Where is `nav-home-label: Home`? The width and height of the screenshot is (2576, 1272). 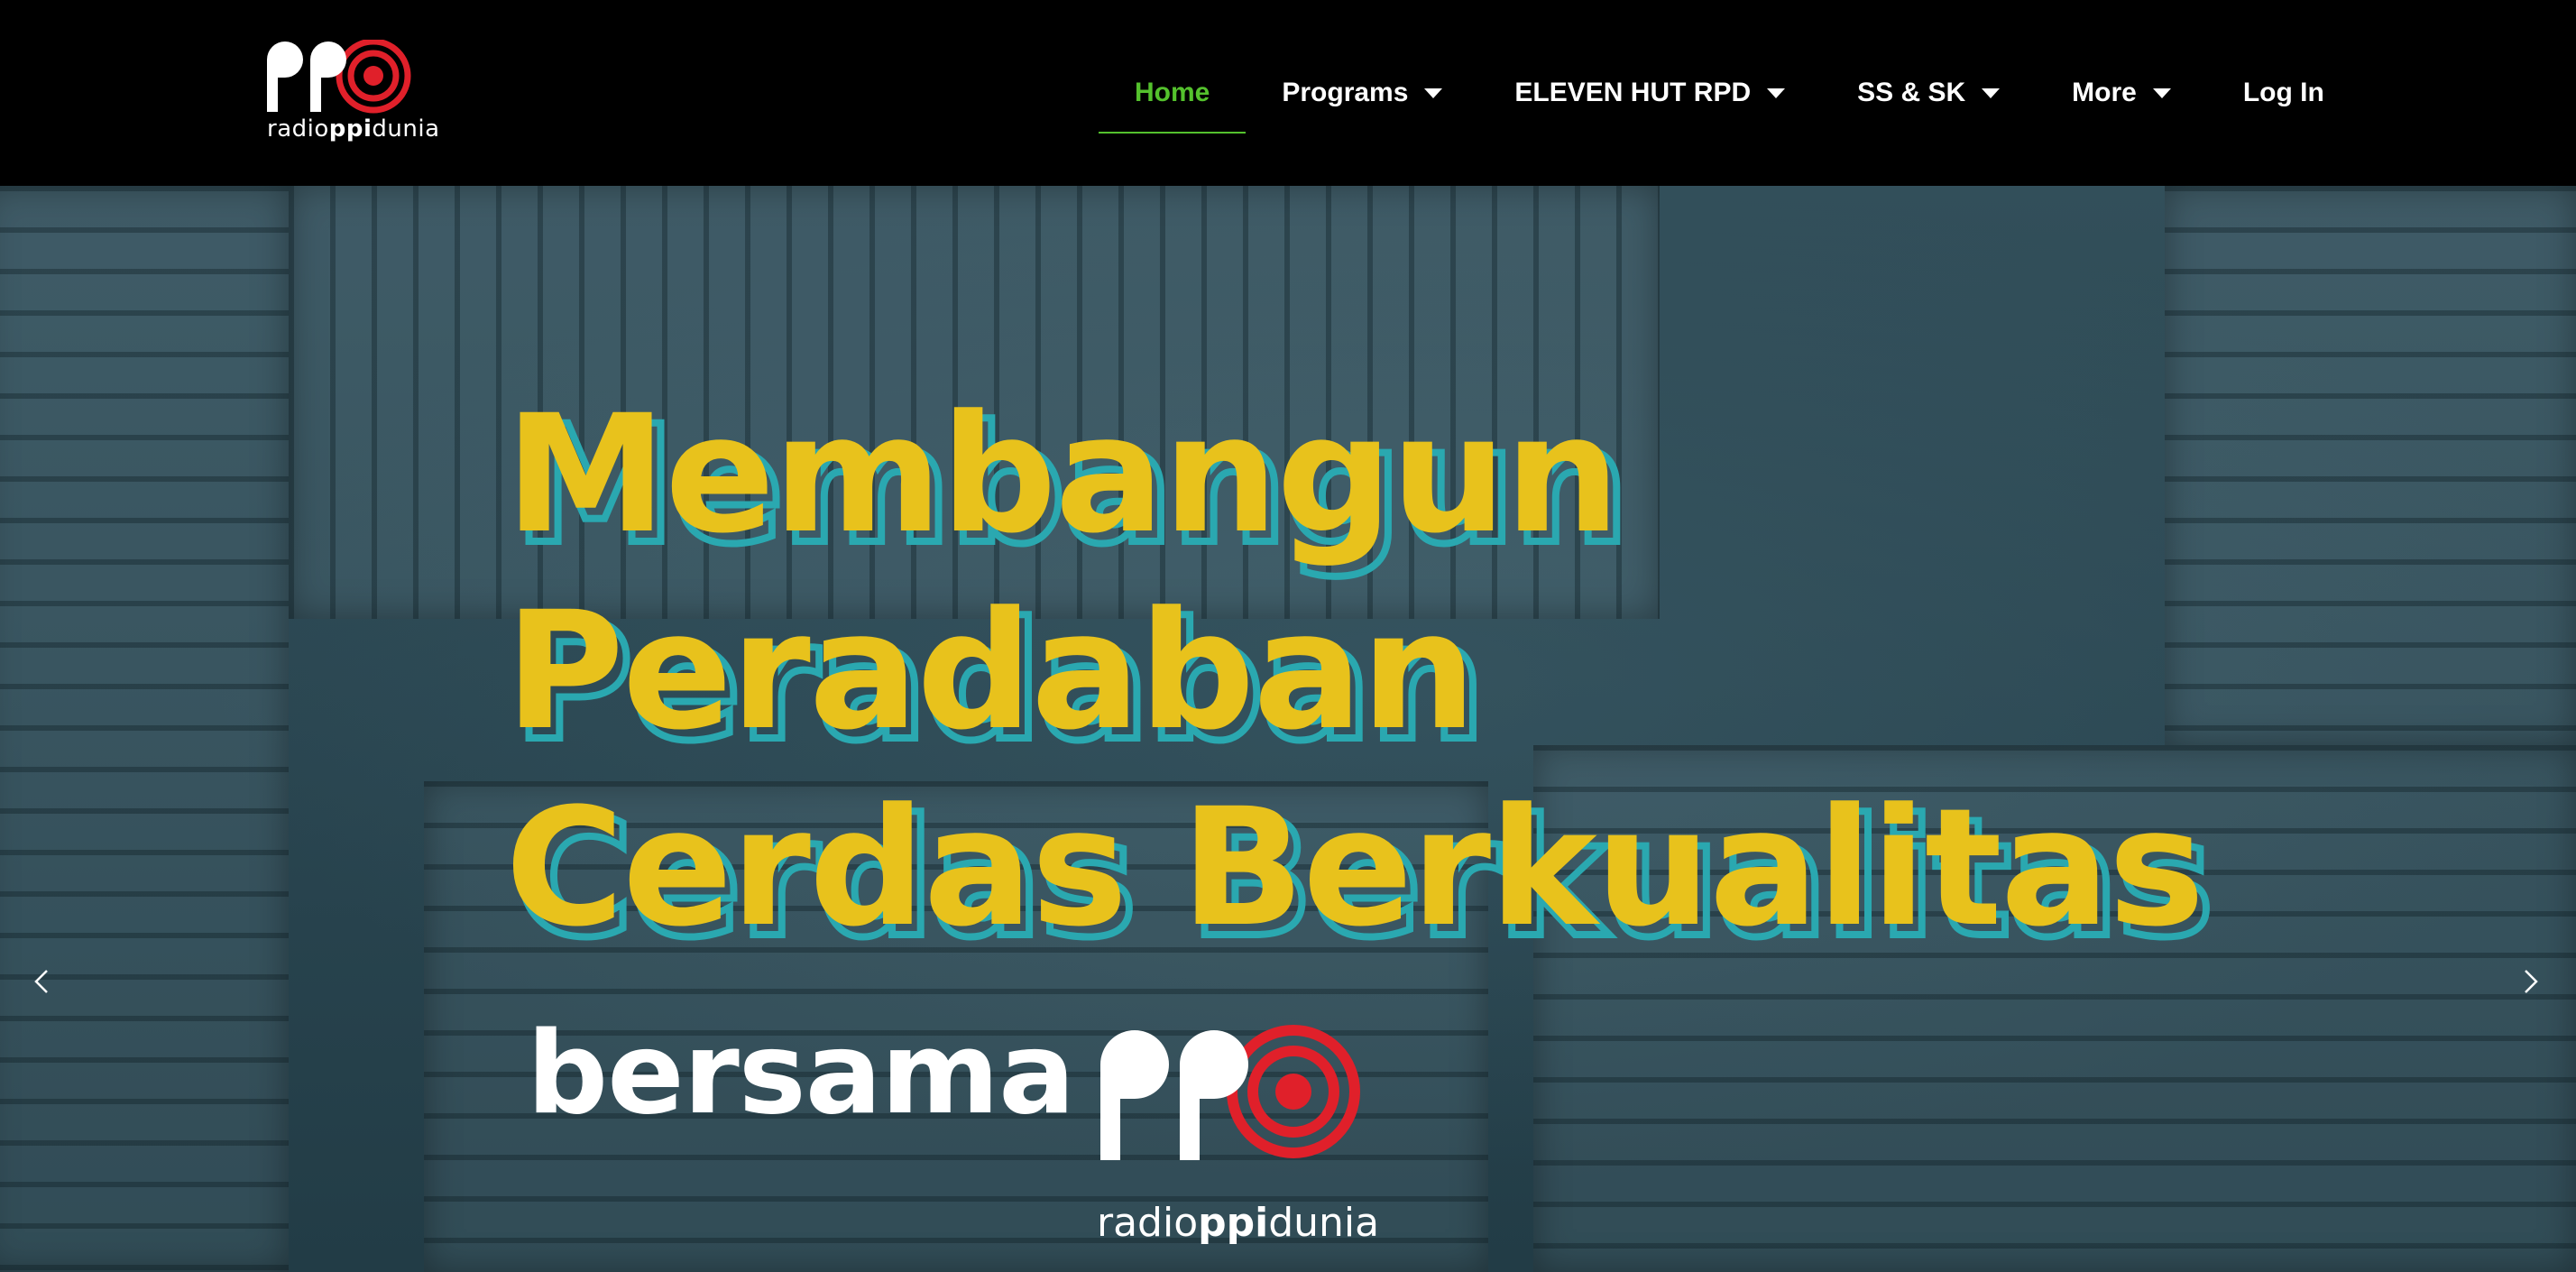 nav-home-label: Home is located at coordinates (1172, 92).